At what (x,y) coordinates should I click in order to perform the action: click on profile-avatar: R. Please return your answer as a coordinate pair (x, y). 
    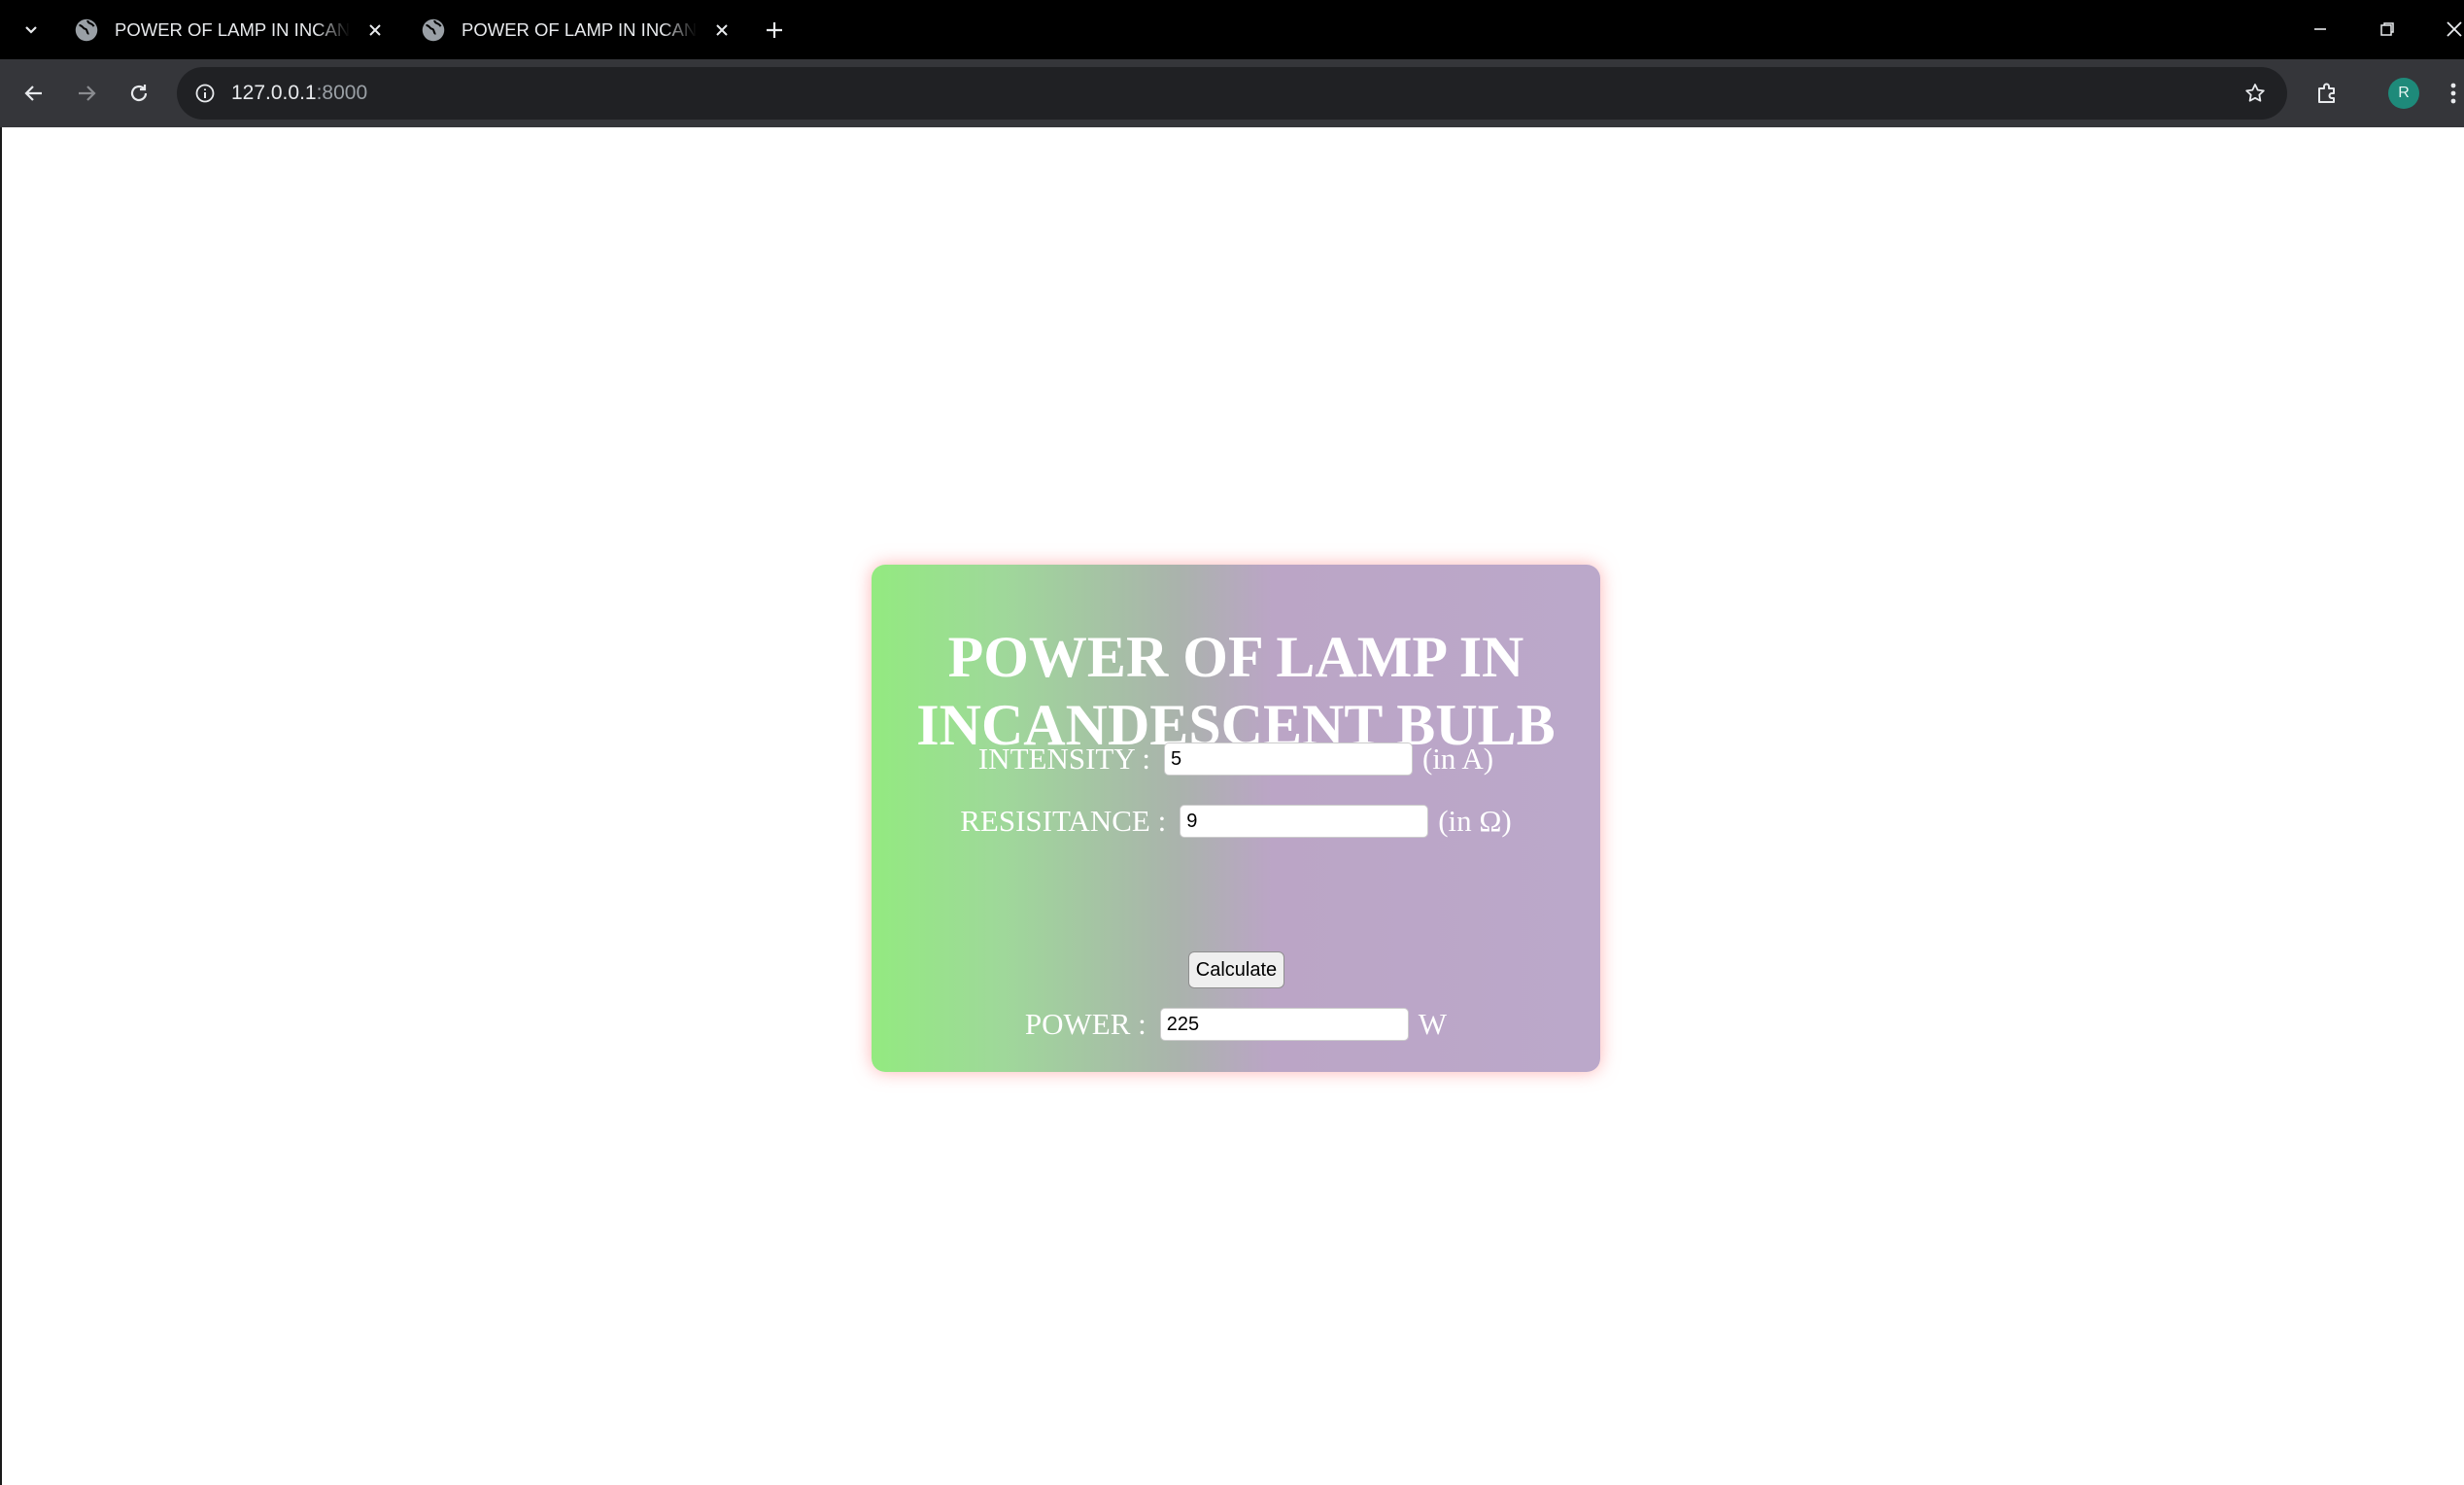
    Looking at the image, I should click on (2403, 93).